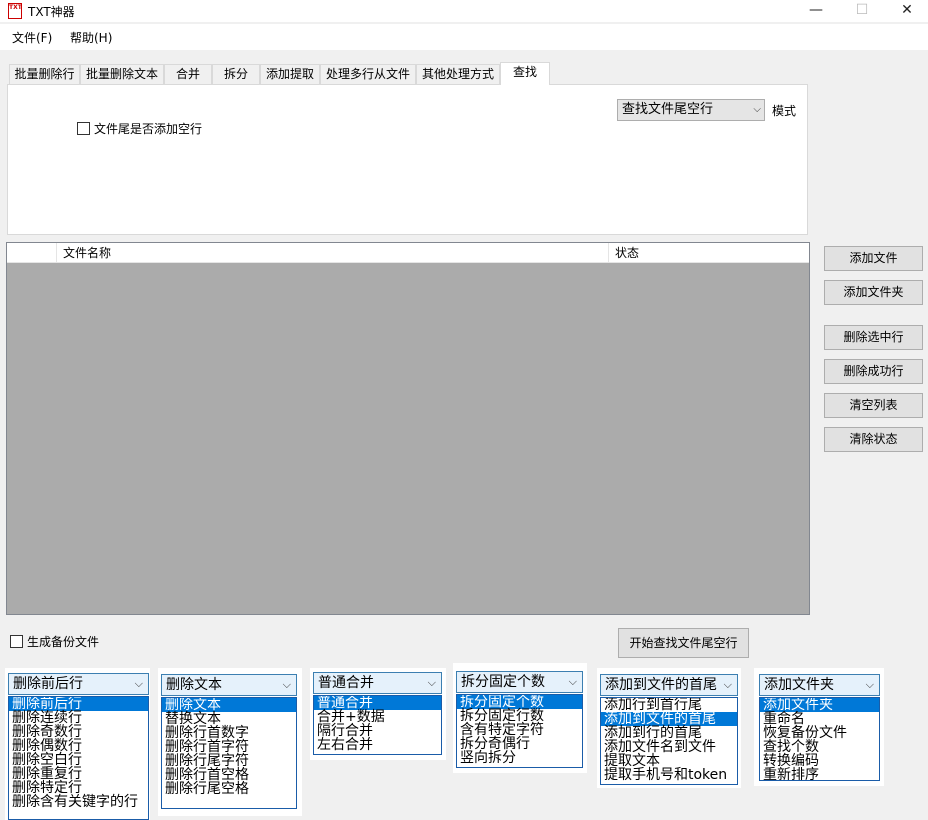  I want to click on merge-select: 普通合并 ⌵, so click(377, 683).